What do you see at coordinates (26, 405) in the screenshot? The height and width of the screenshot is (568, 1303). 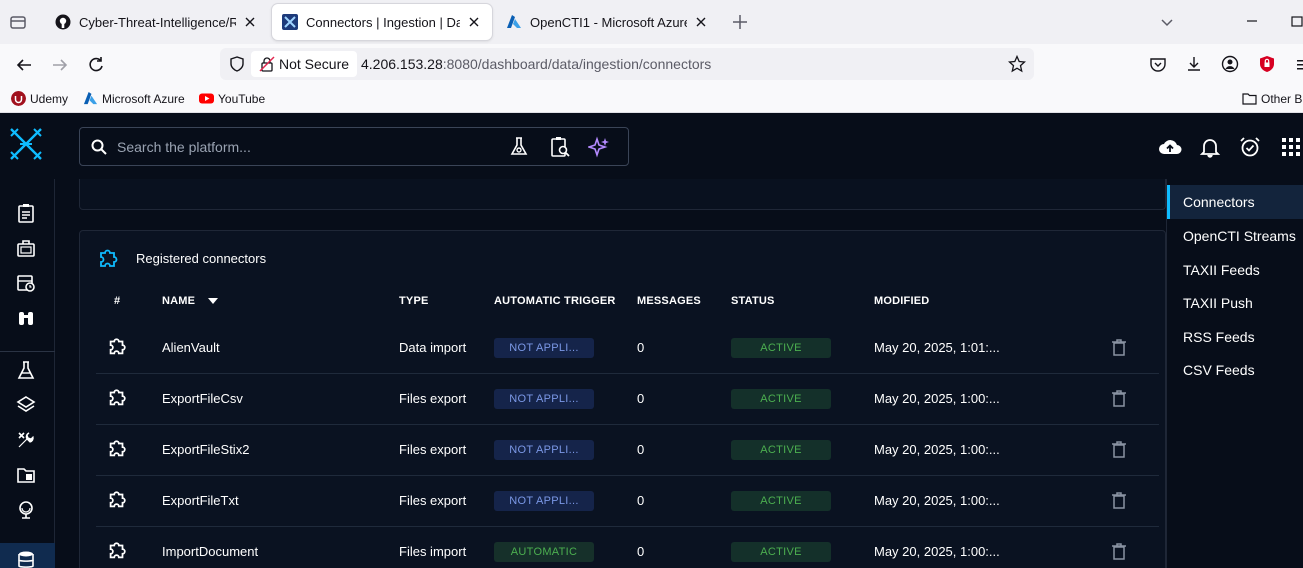 I see `arsenal-layers-icon` at bounding box center [26, 405].